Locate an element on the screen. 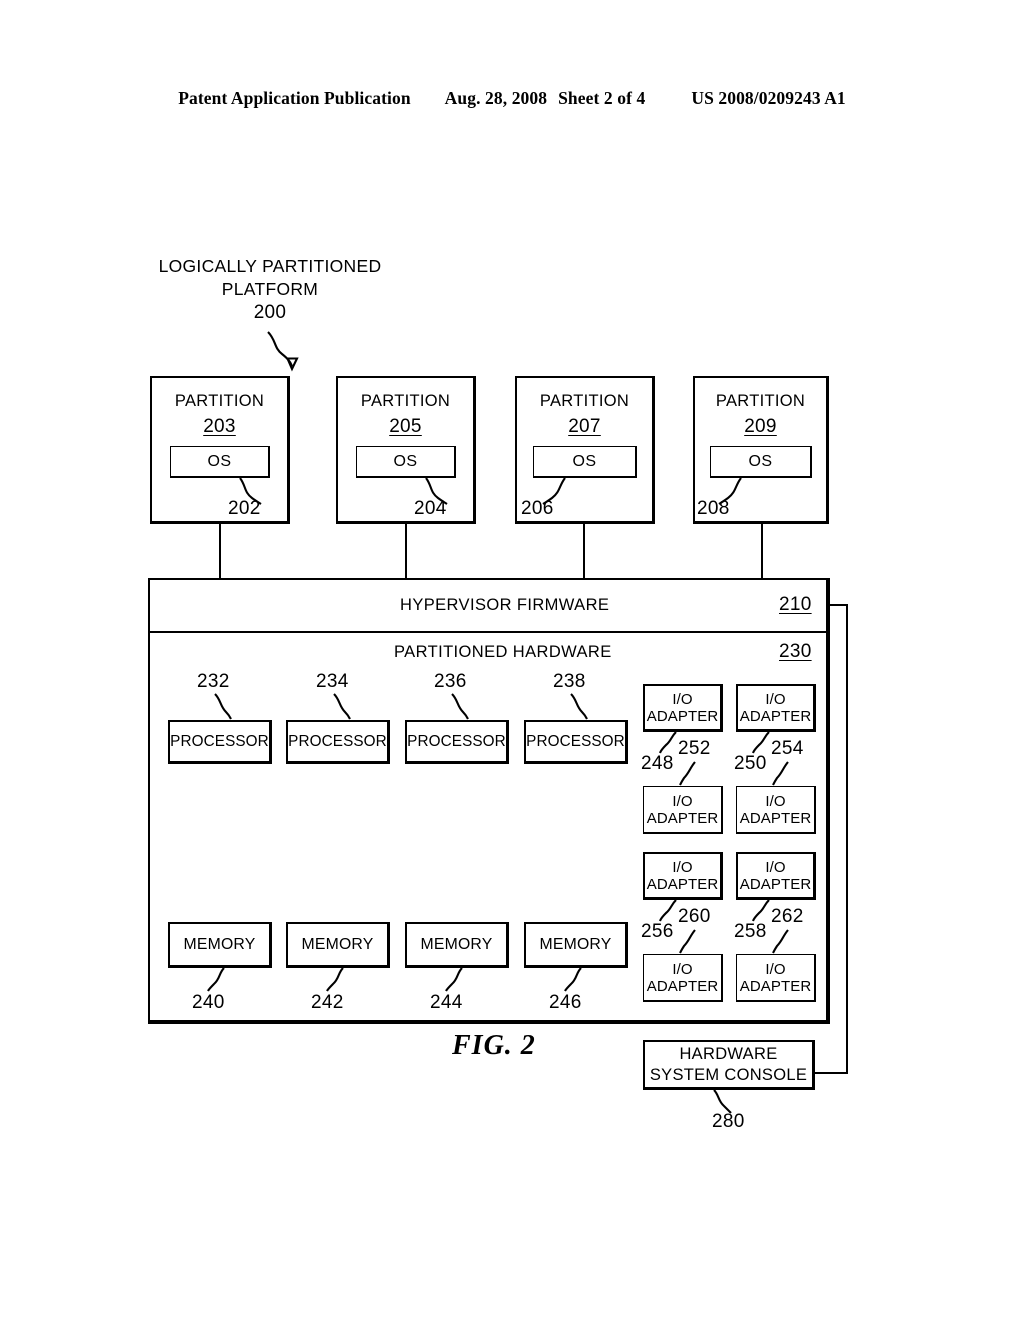 This screenshot has width=1024, height=1320. partition-ref: 205 is located at coordinates (405, 426).